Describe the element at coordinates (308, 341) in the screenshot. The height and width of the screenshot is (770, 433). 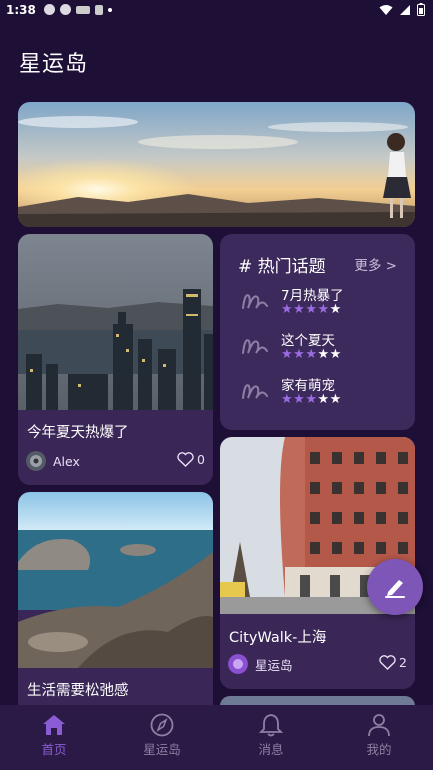
I see `topic-name: 这个夏天` at that location.